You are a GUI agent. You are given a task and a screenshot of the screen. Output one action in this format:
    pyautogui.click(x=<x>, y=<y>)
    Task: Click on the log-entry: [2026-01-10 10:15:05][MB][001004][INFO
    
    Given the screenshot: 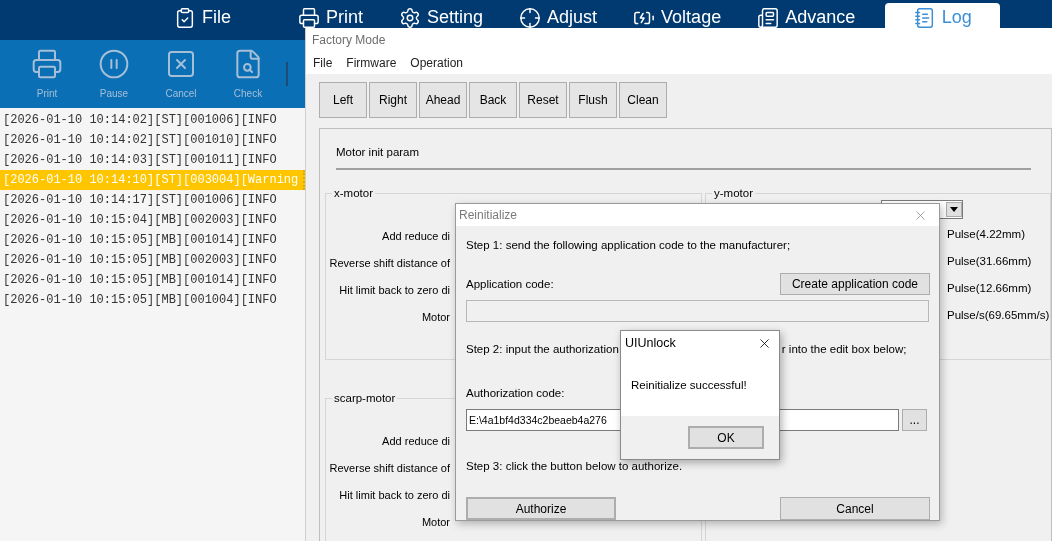 What is the action you would take?
    pyautogui.click(x=152, y=300)
    